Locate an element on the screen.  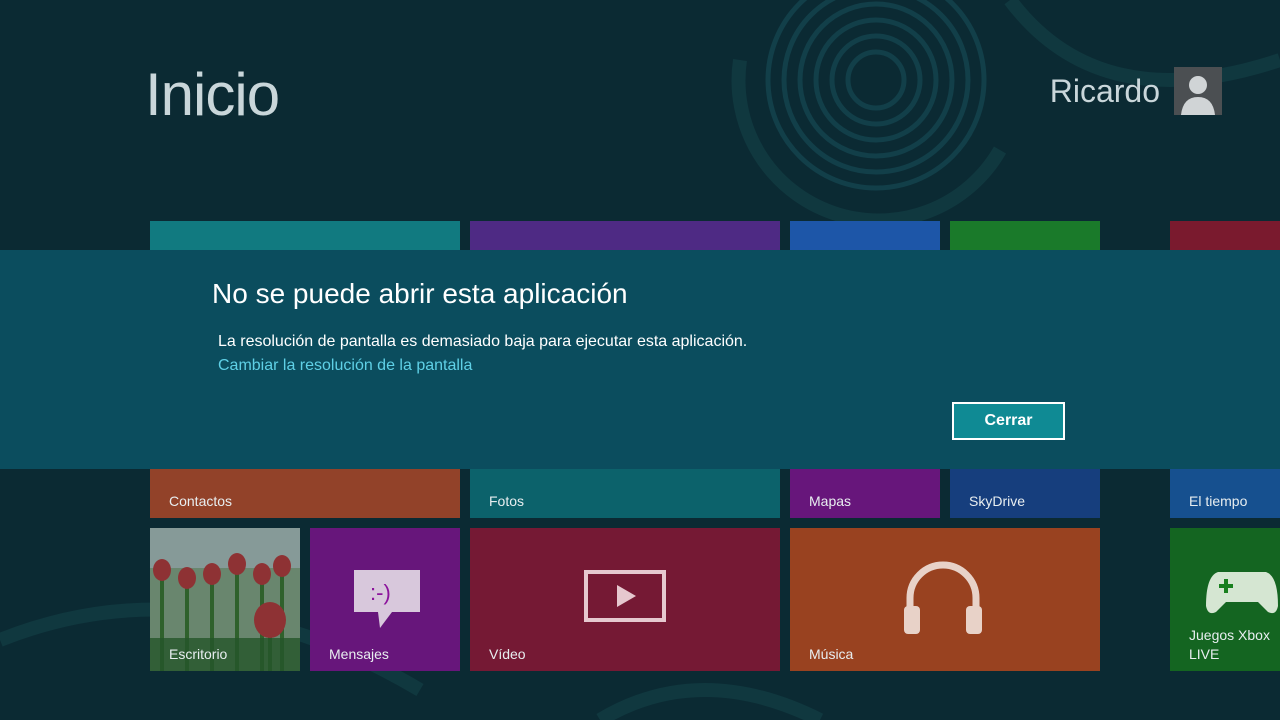
tile-label: Vídeo is located at coordinates (507, 654).